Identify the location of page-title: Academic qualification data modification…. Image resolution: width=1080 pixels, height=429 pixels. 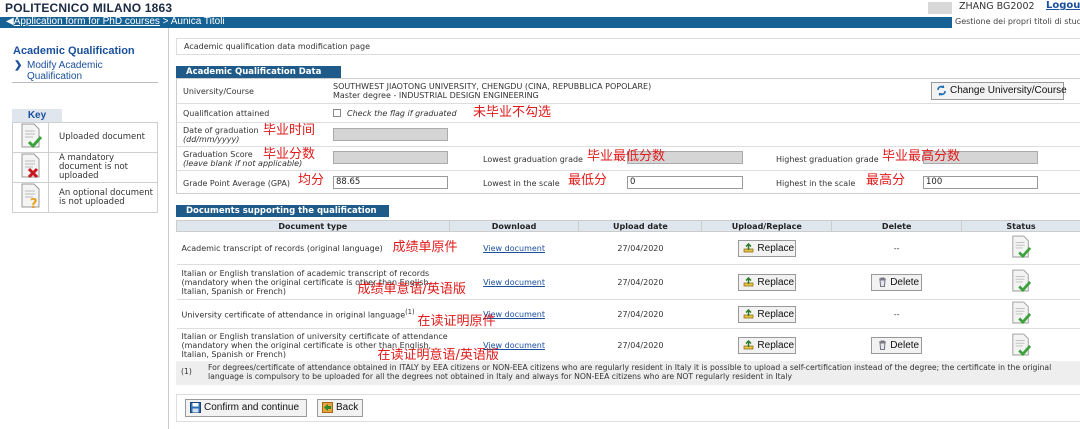
(628, 46).